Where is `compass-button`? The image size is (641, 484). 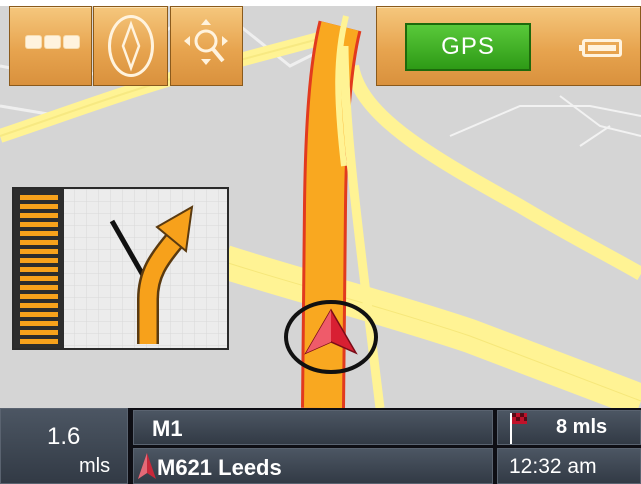 compass-button is located at coordinates (130, 46).